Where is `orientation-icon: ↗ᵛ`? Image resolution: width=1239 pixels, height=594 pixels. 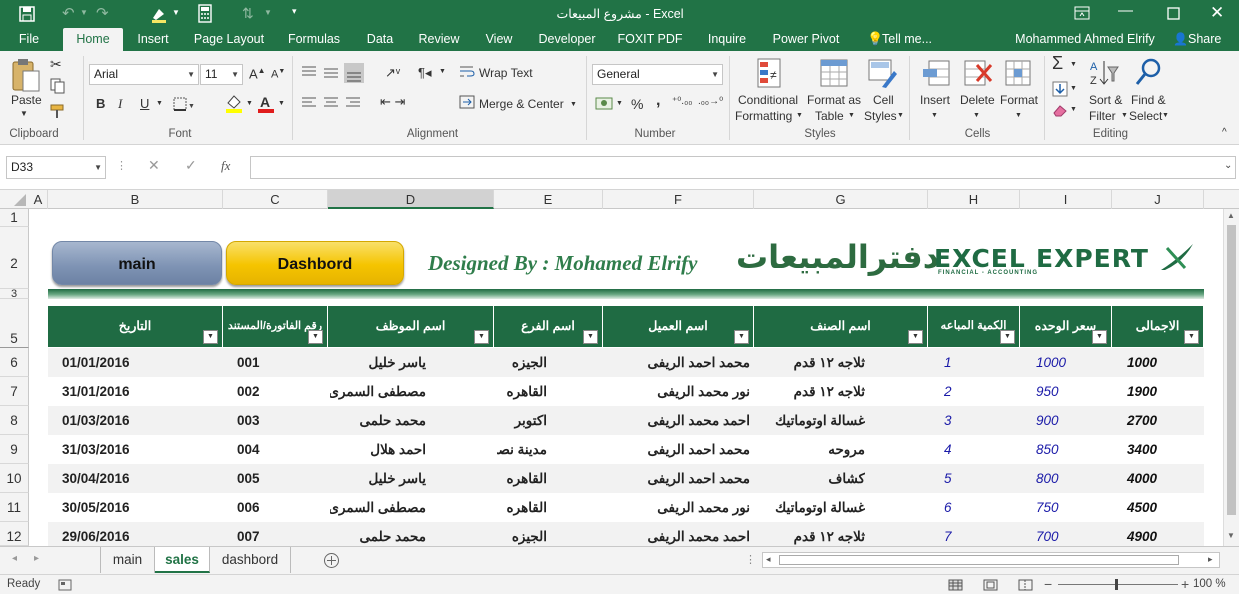
orientation-icon: ↗ᵛ is located at coordinates (392, 73).